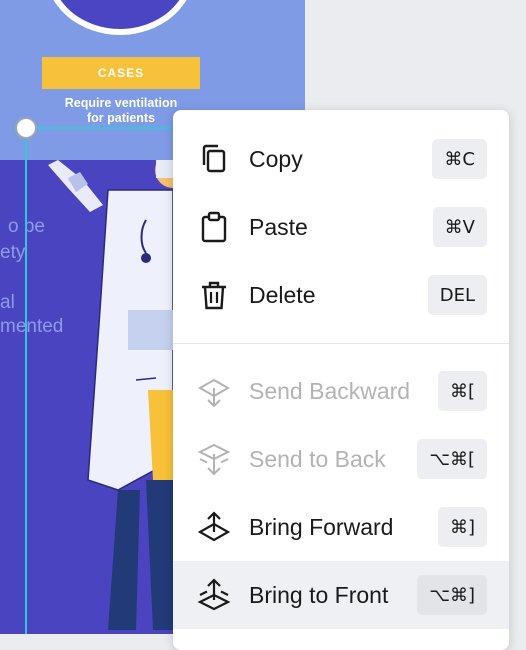 The height and width of the screenshot is (650, 526). Describe the element at coordinates (341, 343) in the screenshot. I see `menu-divider` at that location.